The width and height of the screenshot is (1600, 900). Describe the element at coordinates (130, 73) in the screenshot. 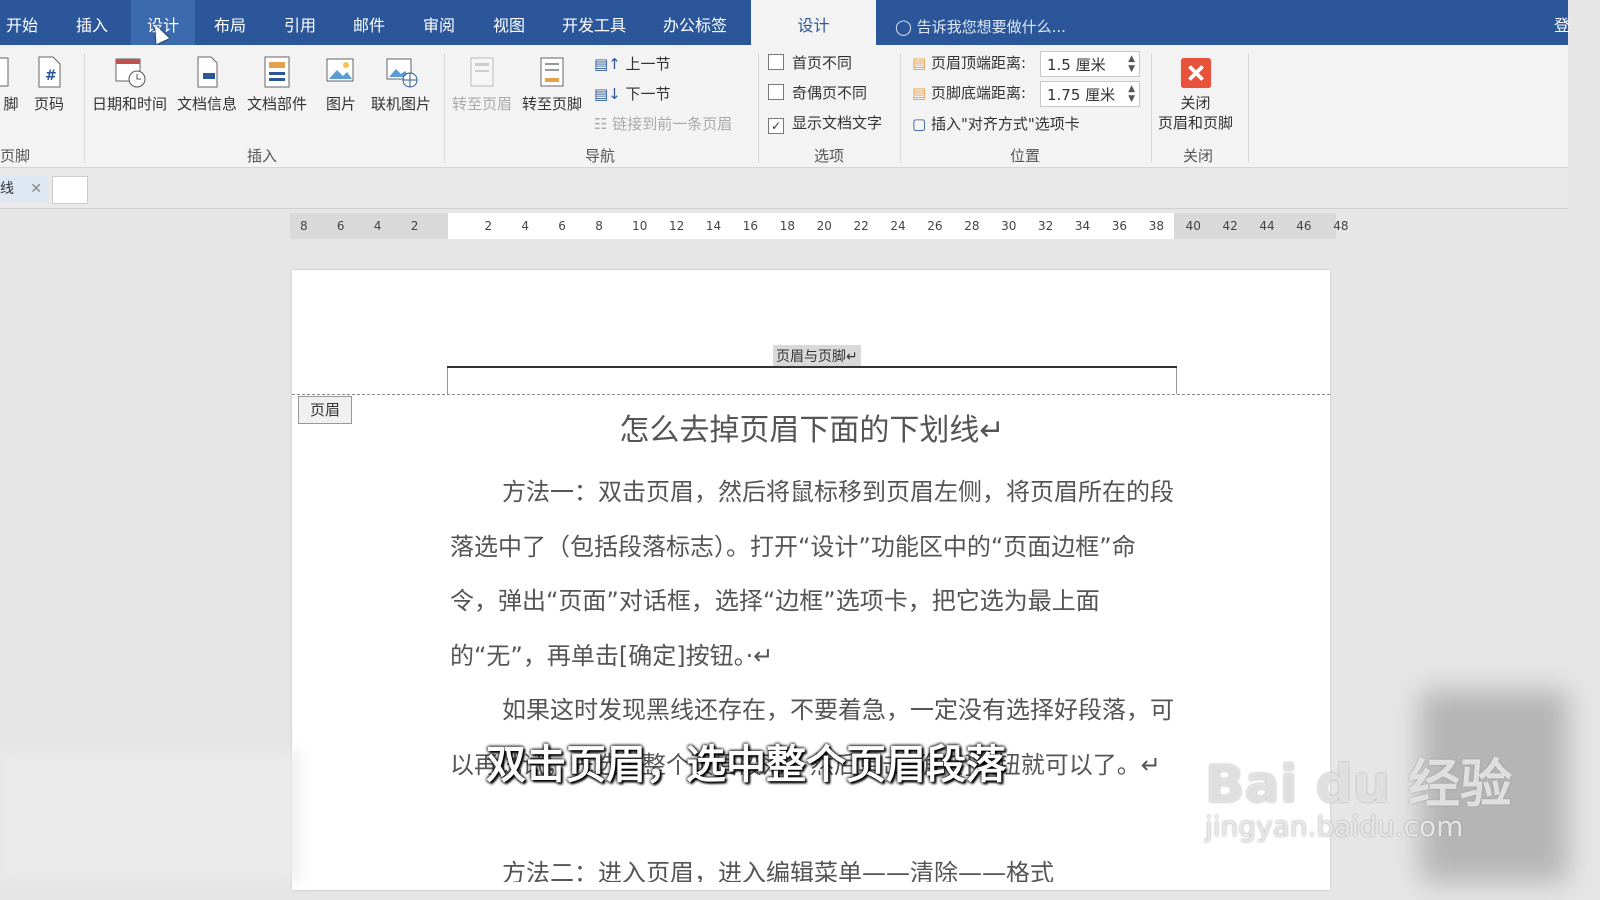

I see `calendar-clock-icon` at that location.